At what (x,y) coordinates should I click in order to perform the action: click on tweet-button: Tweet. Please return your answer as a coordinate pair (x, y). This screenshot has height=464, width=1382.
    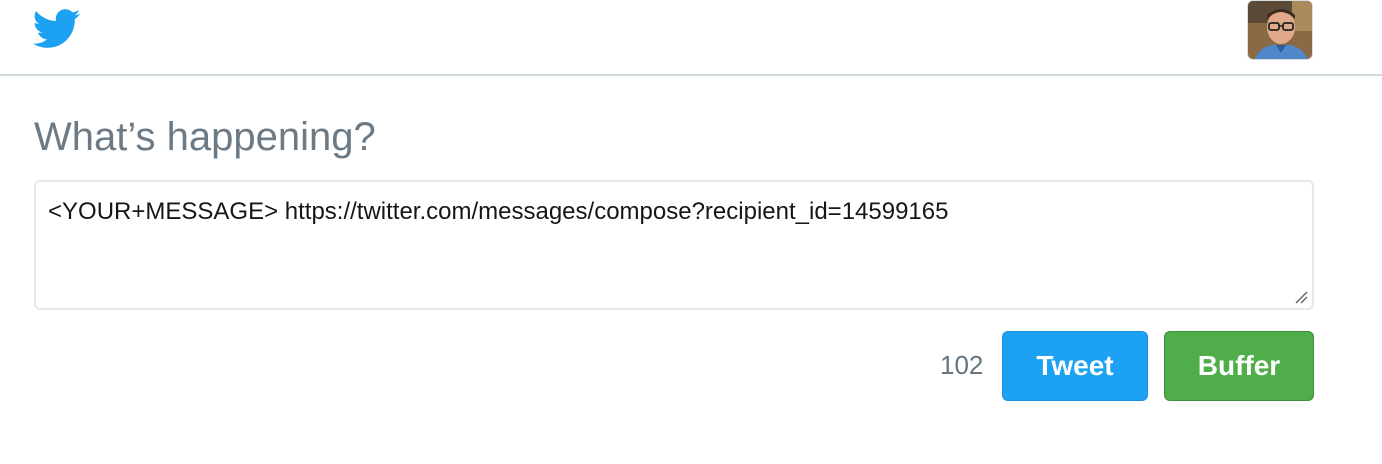
    Looking at the image, I should click on (1075, 366).